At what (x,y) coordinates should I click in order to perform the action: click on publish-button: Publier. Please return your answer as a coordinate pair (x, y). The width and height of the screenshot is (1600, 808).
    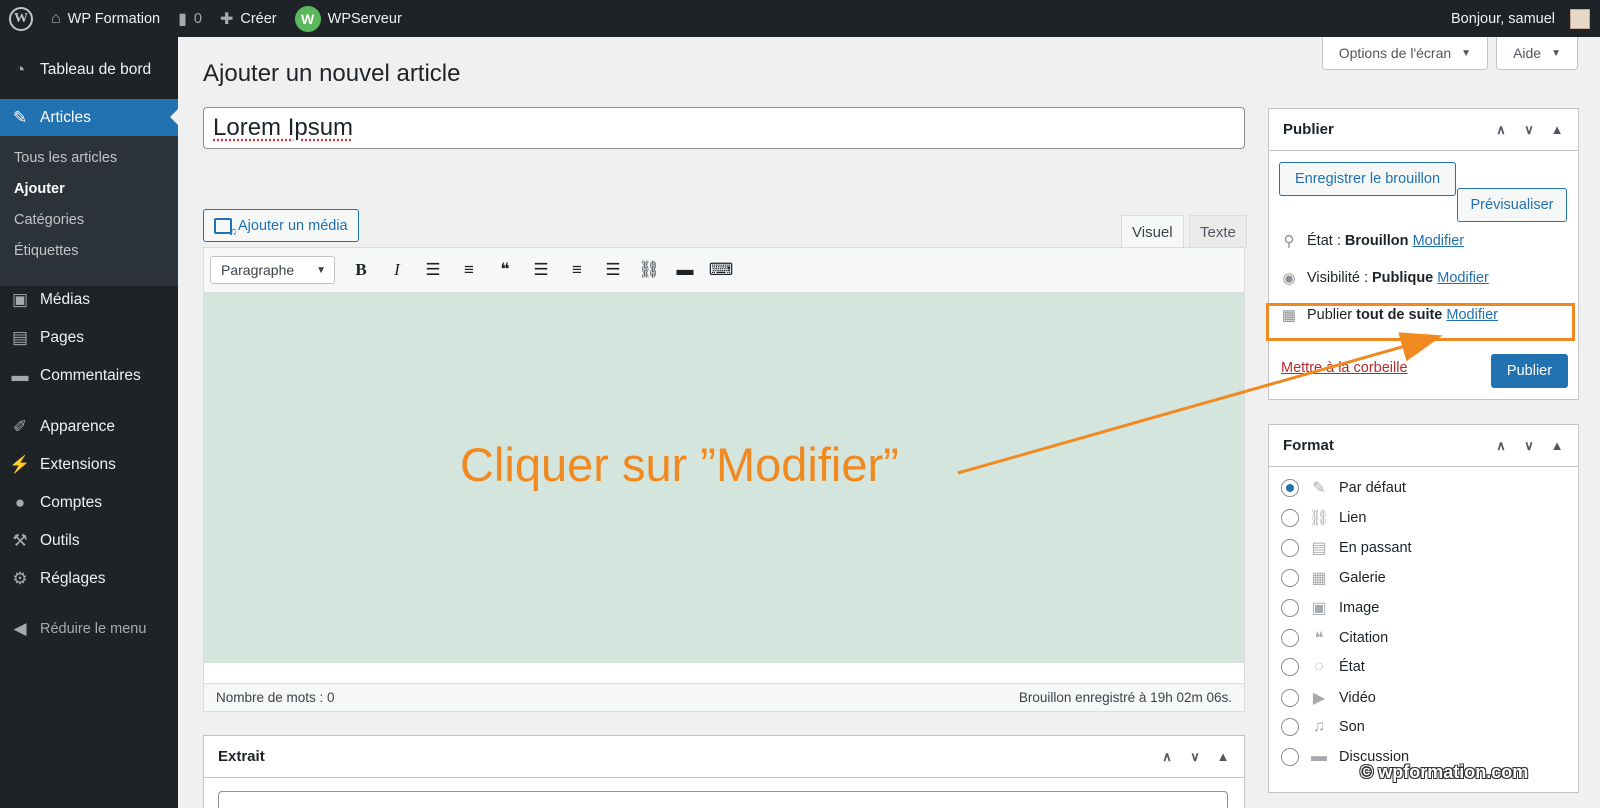
    Looking at the image, I should click on (1529, 371).